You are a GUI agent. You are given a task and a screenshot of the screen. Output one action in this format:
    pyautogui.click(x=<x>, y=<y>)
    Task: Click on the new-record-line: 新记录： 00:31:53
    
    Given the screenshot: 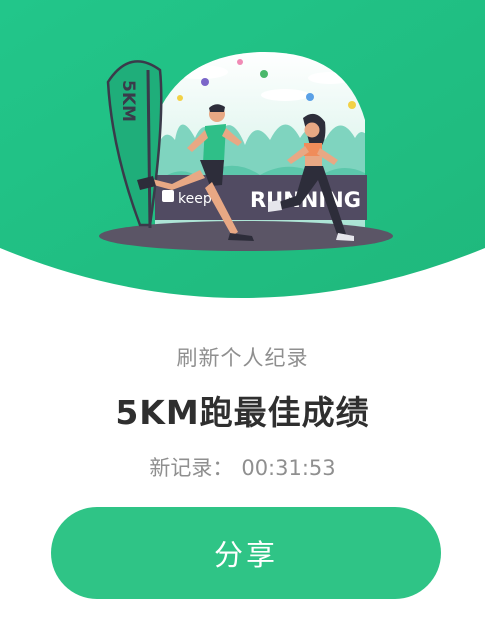 What is the action you would take?
    pyautogui.click(x=242, y=467)
    